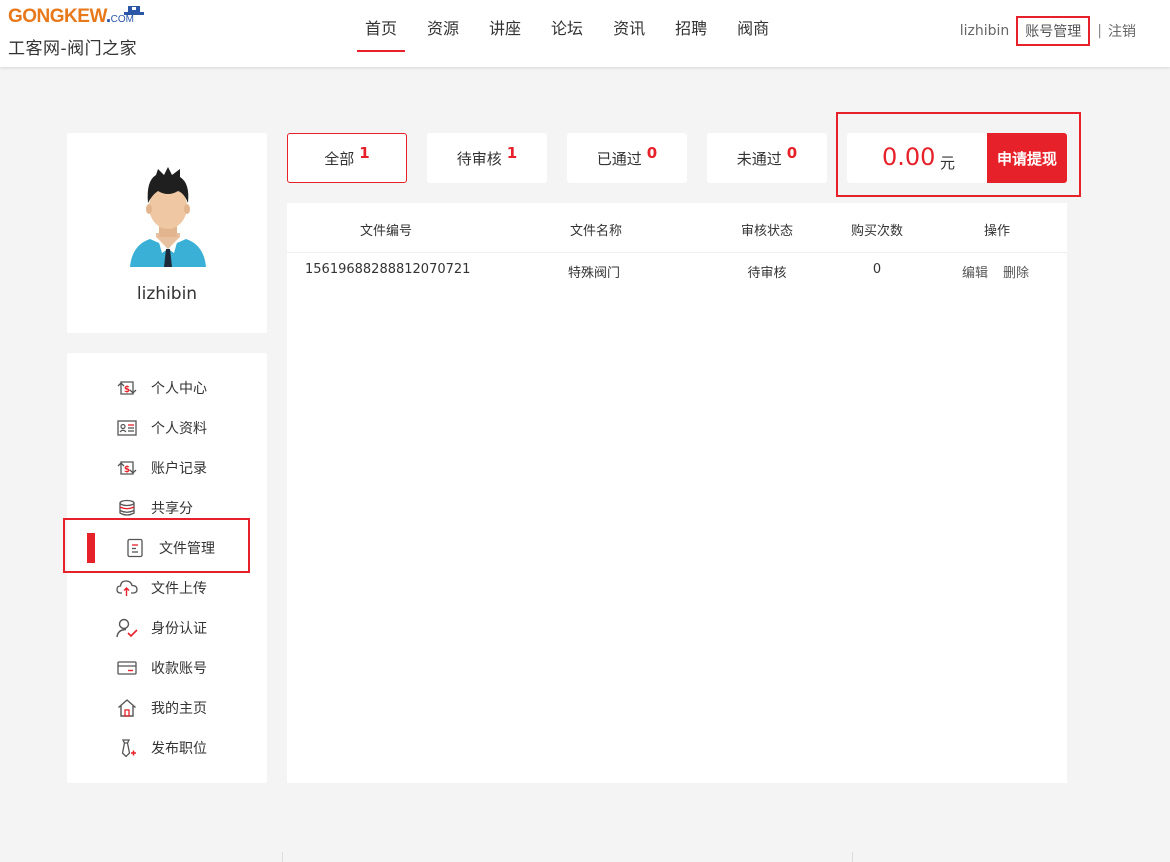  I want to click on logo-hat-icon, so click(134, 10).